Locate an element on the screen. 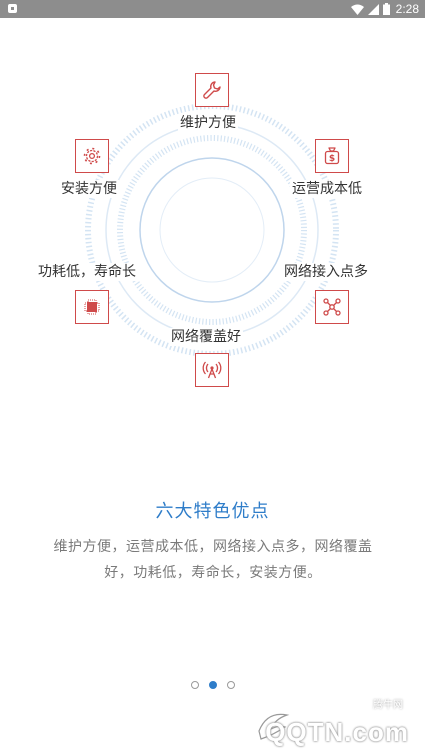  feature-icon-box-maintenance is located at coordinates (212, 90).